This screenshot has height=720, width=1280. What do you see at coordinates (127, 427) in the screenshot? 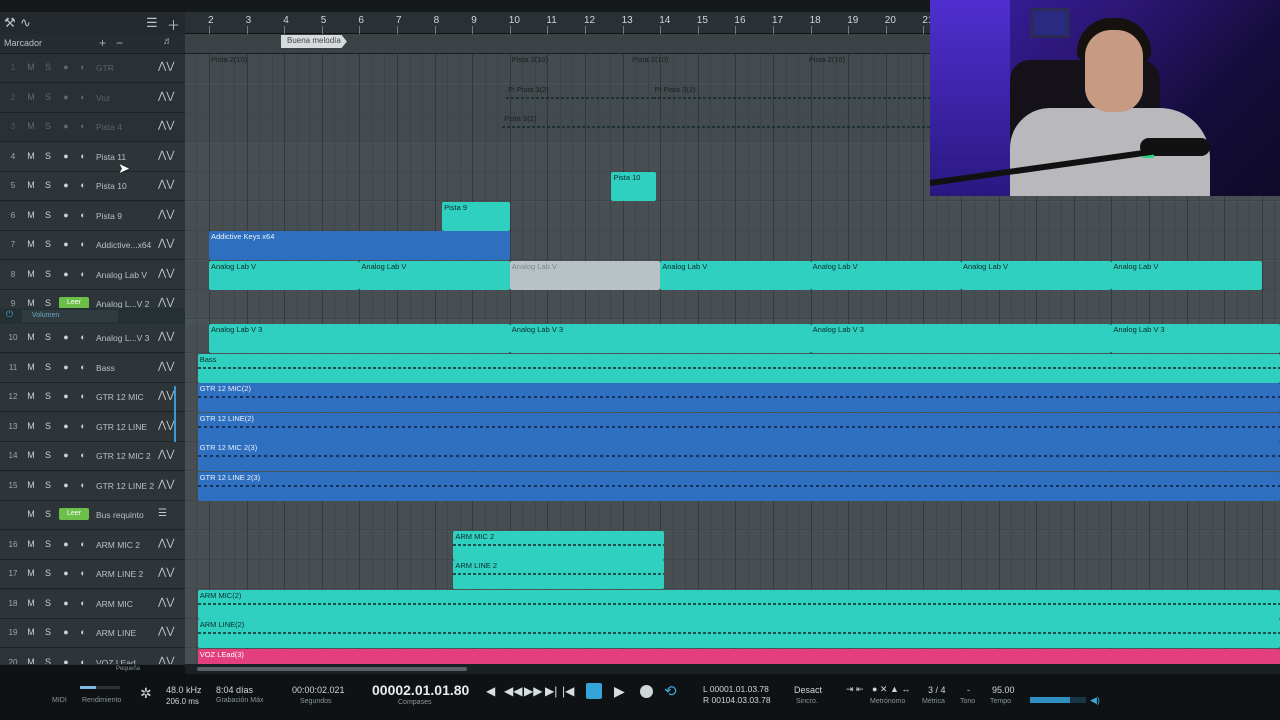
I see `track-name: GTR 12 LINE` at bounding box center [127, 427].